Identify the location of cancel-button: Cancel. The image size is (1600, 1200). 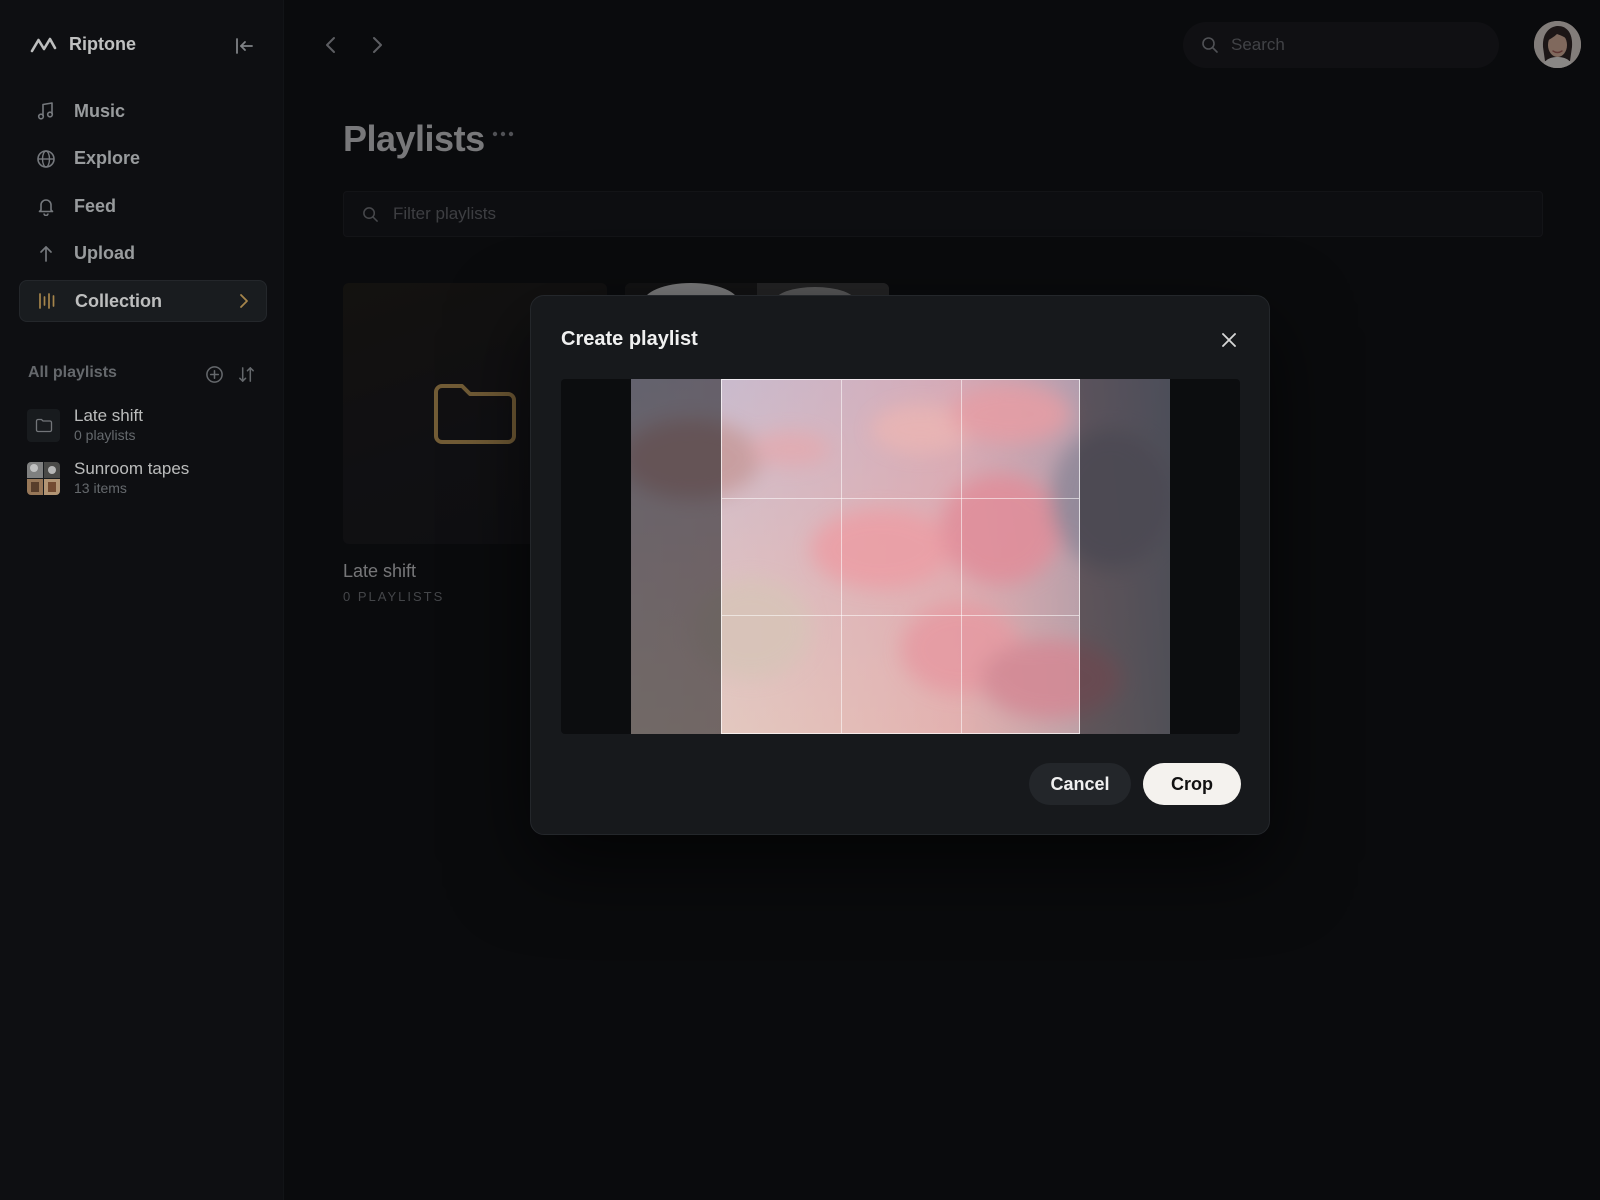
(1080, 784).